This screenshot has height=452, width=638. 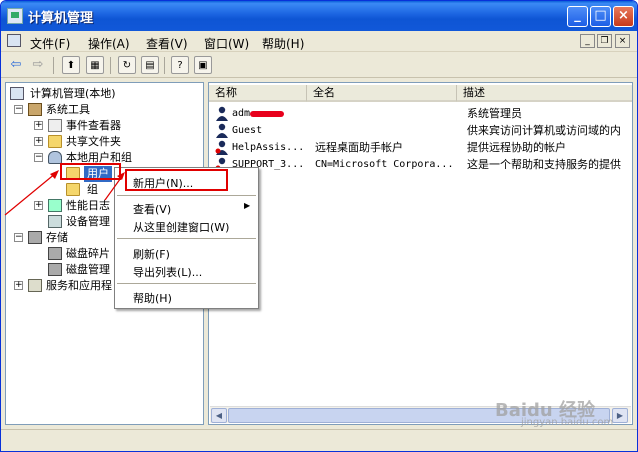 I want to click on properties-icon: ▣, so click(x=203, y=65).